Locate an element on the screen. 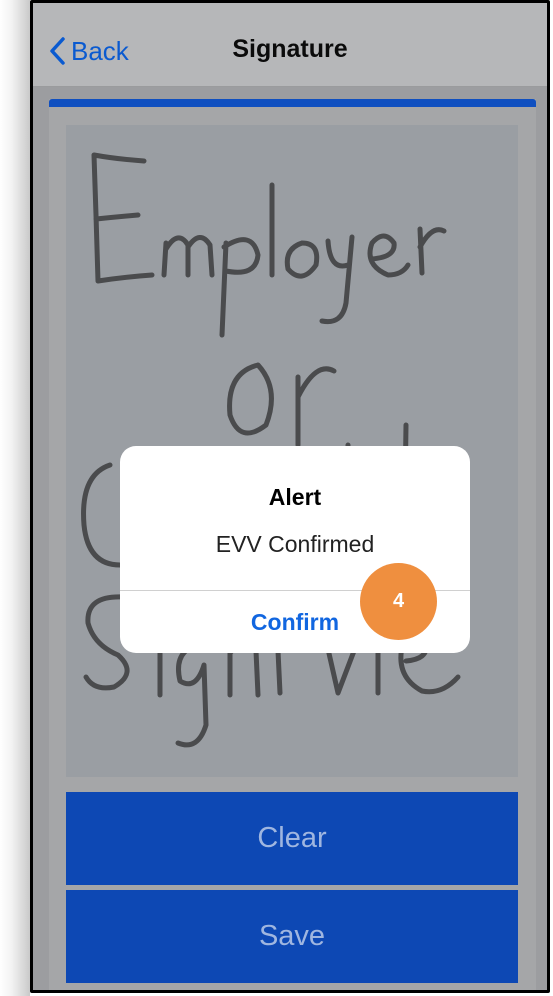  navigation-bar: Back Signature is located at coordinates (290, 45).